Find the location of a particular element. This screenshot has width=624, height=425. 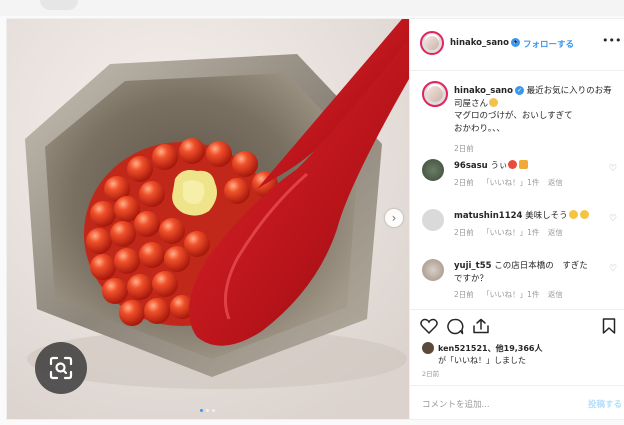

sushi-emoji-icon is located at coordinates (494, 102).